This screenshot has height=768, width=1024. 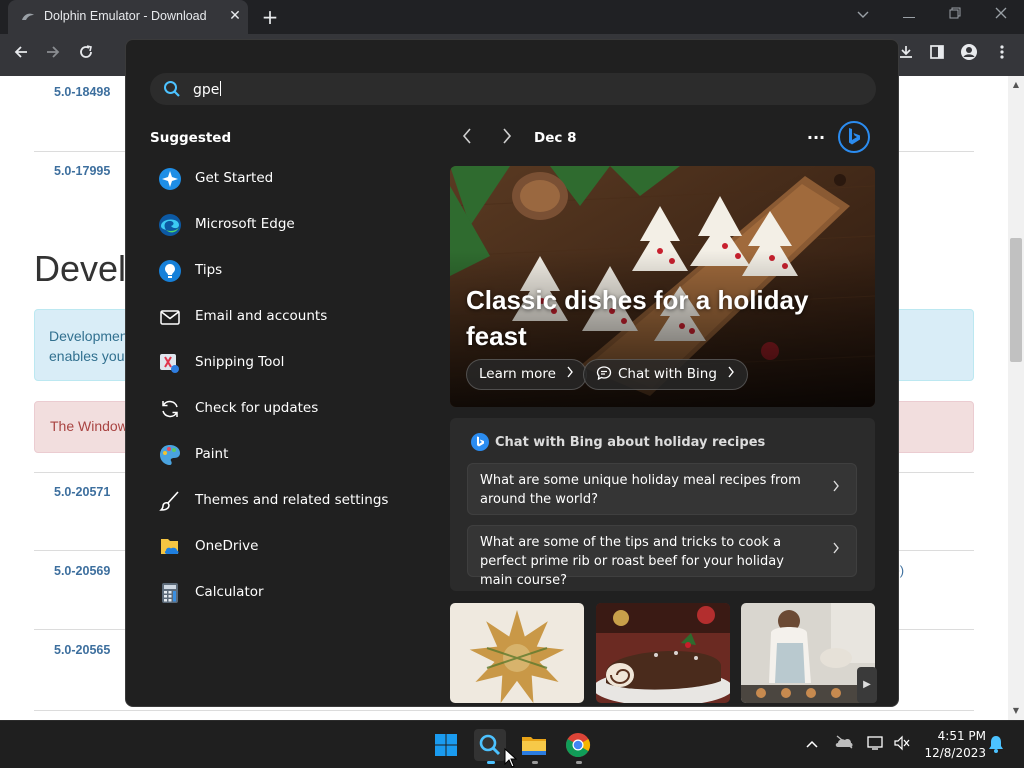 I want to click on search-icon, so click(x=172, y=89).